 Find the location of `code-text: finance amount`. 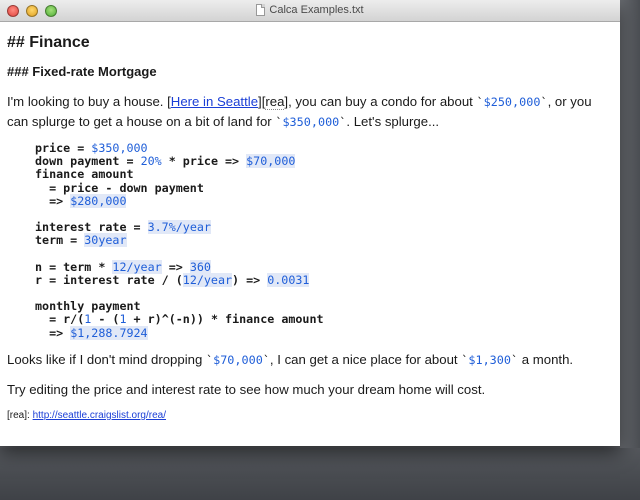

code-text: finance amount is located at coordinates (84, 174).